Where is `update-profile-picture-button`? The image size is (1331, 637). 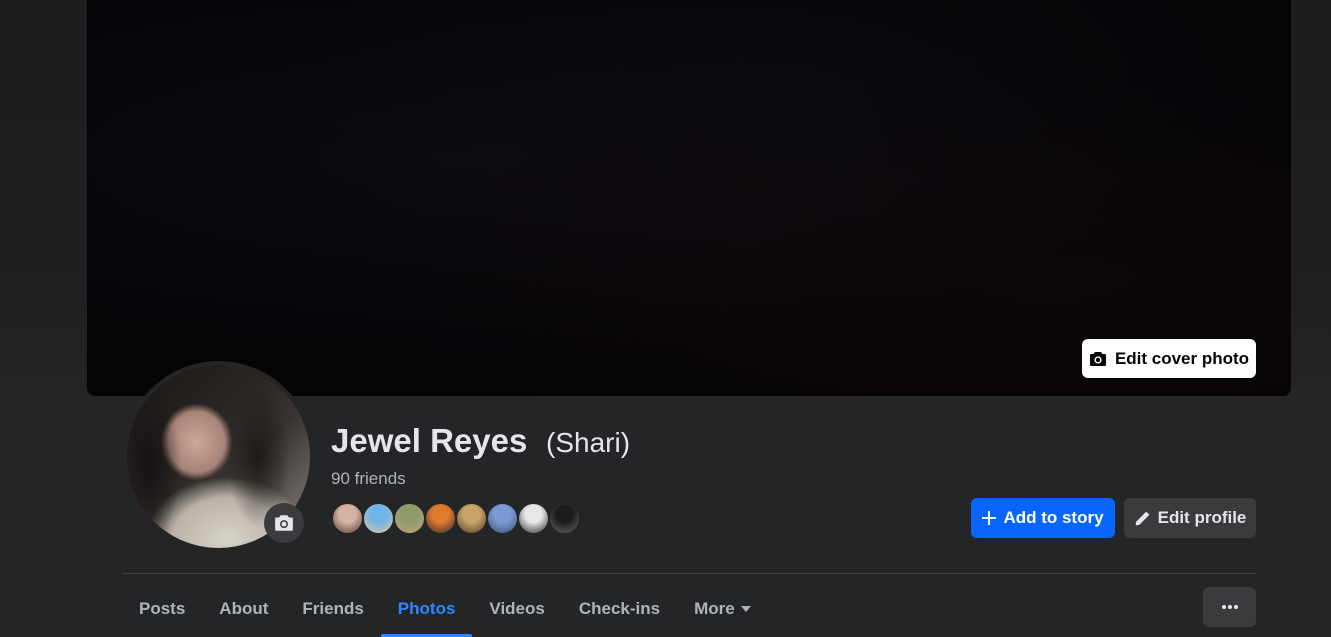
update-profile-picture-button is located at coordinates (284, 523).